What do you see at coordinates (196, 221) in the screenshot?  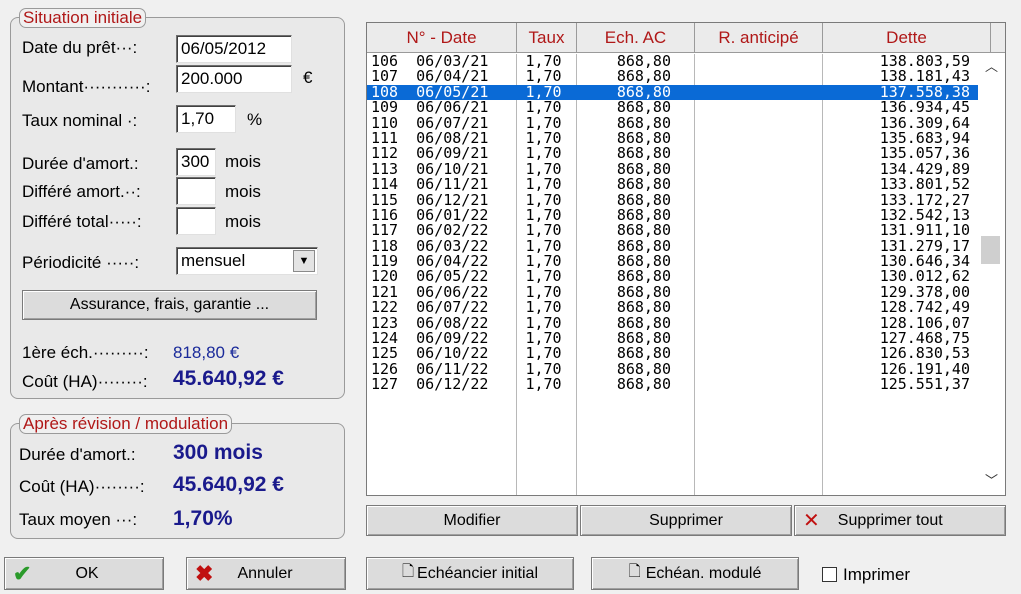 I see `total-deferral-field` at bounding box center [196, 221].